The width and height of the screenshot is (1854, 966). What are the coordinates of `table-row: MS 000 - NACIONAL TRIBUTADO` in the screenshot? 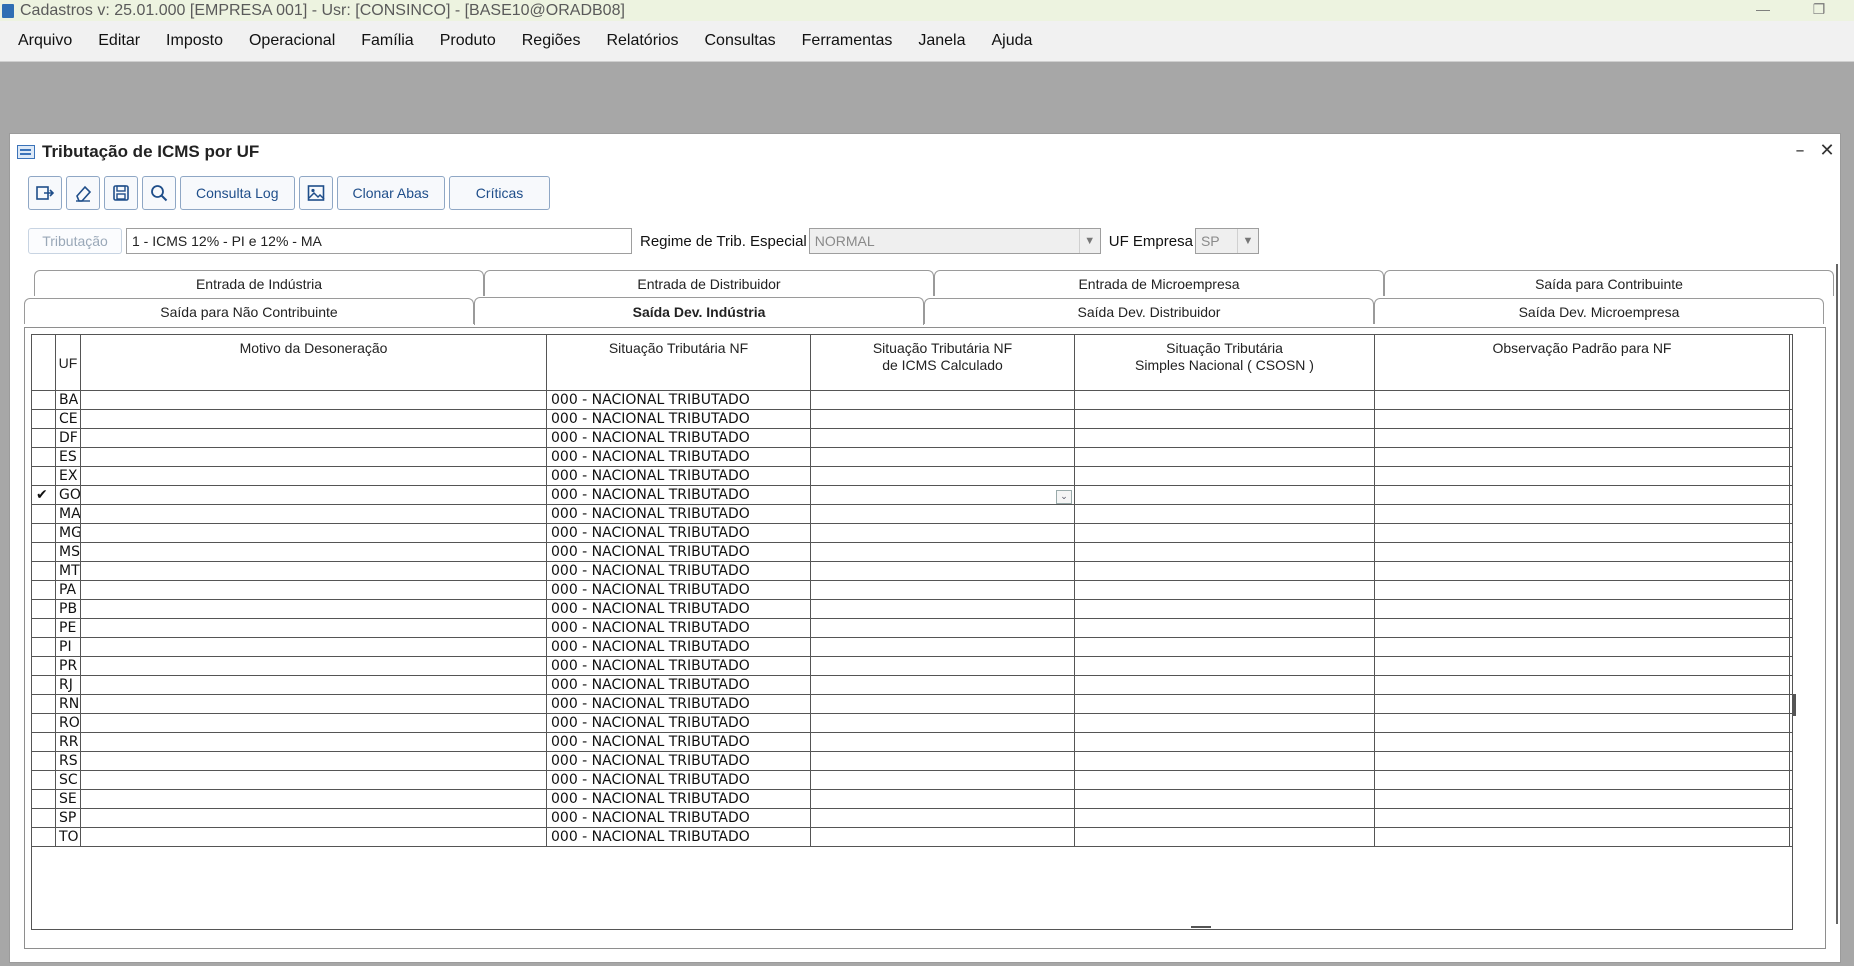 It's located at (912, 552).